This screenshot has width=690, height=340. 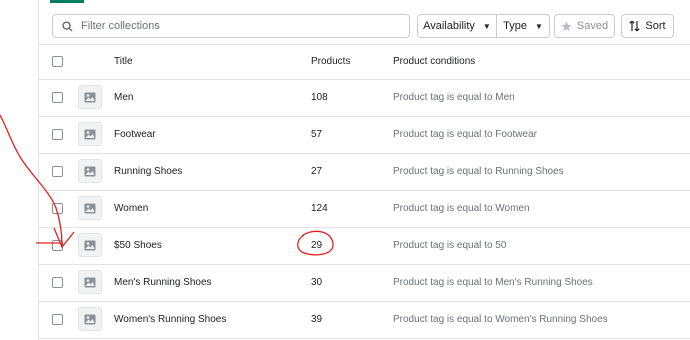 I want to click on select-all-checkbox, so click(x=57, y=61).